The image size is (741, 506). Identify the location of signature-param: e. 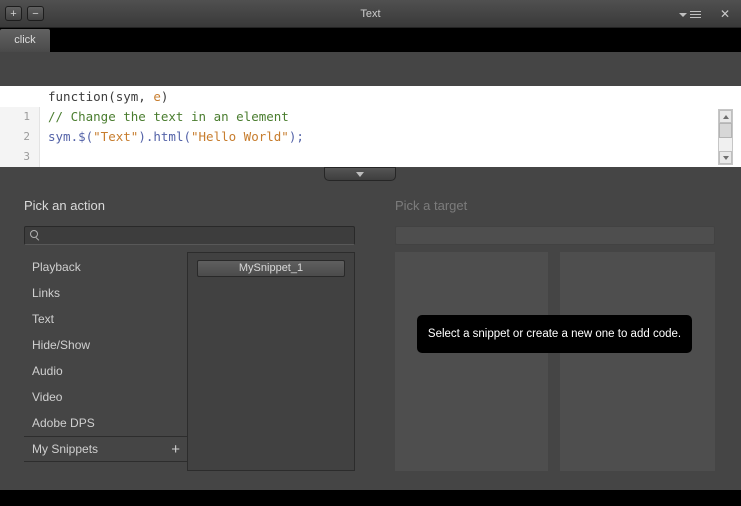
(157, 96).